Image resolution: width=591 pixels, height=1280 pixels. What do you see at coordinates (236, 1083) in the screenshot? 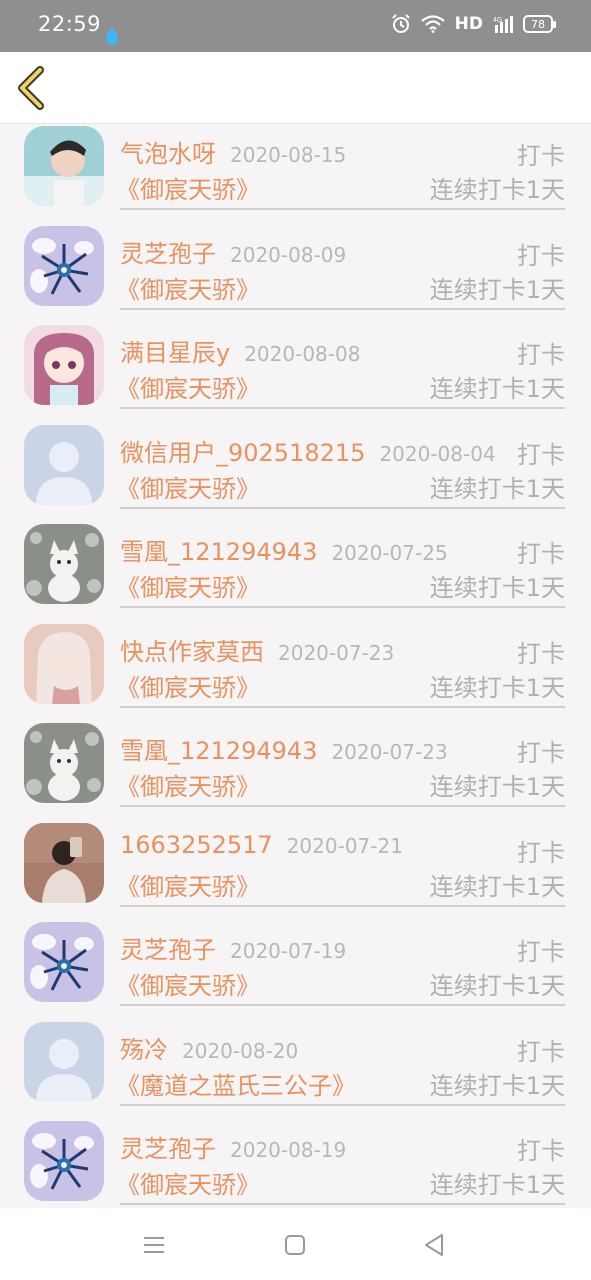
I see `book-title: 《魔道之蓝氏三公子》` at bounding box center [236, 1083].